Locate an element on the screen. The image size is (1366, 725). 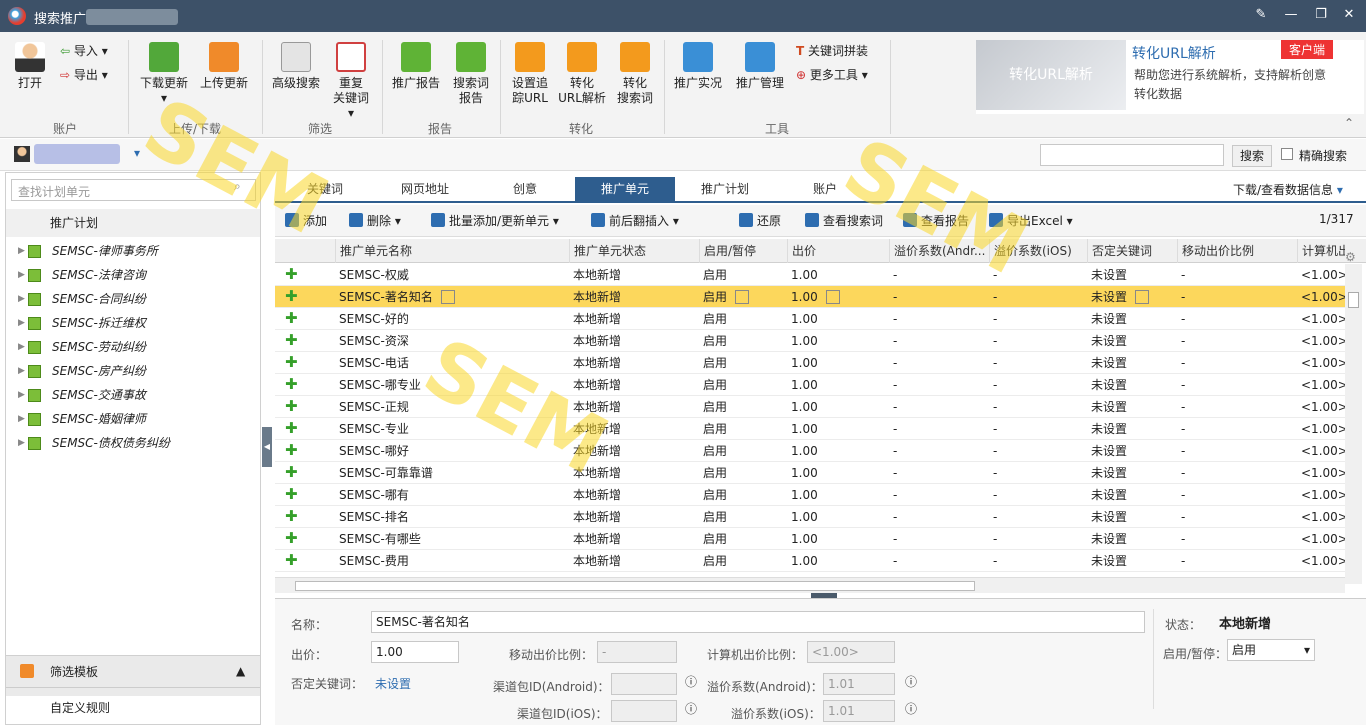
import-button: ⇦ 导入 ▾ is located at coordinates (84, 50).